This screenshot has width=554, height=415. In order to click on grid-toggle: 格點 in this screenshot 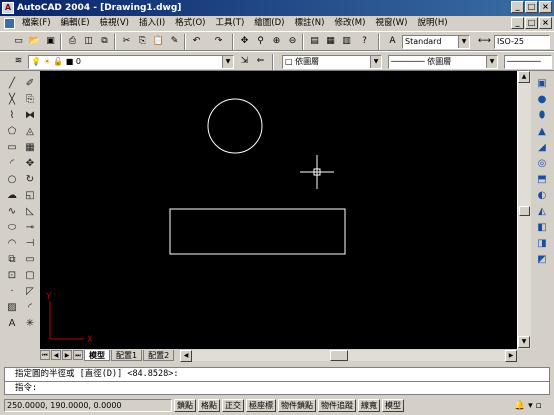, I will do `click(209, 405)`.